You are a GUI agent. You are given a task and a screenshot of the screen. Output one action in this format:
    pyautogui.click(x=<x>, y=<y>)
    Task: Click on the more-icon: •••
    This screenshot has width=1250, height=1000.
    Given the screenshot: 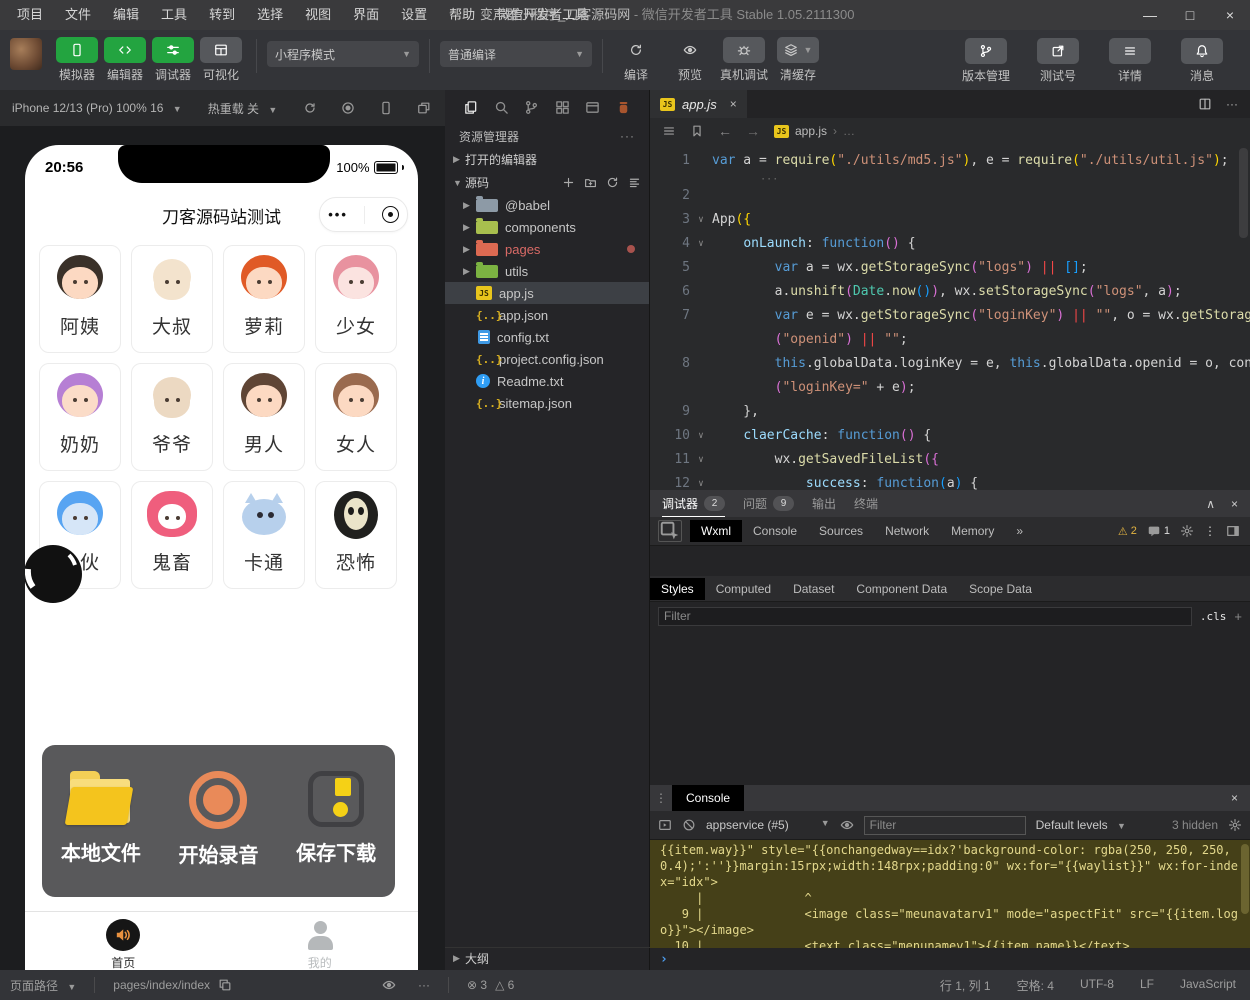 What is the action you would take?
    pyautogui.click(x=338, y=214)
    